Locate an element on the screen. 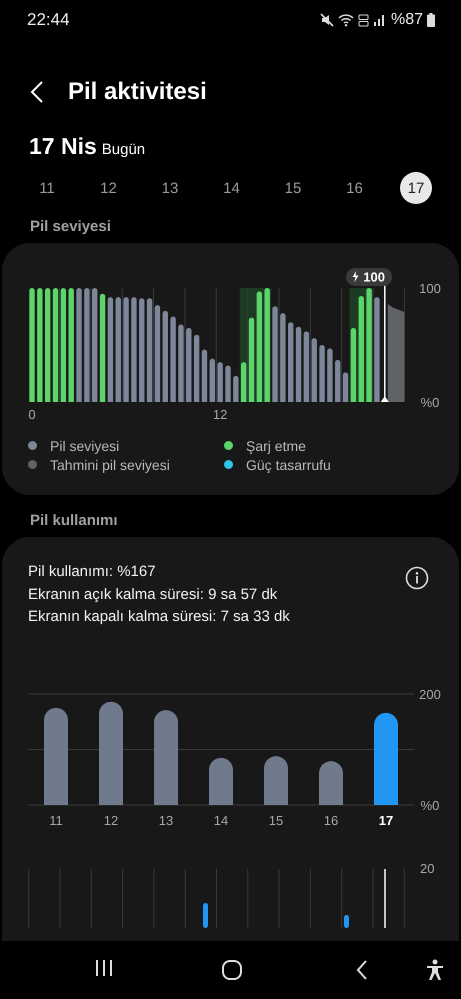 The height and width of the screenshot is (999, 461). axis-label: 0 is located at coordinates (32, 414).